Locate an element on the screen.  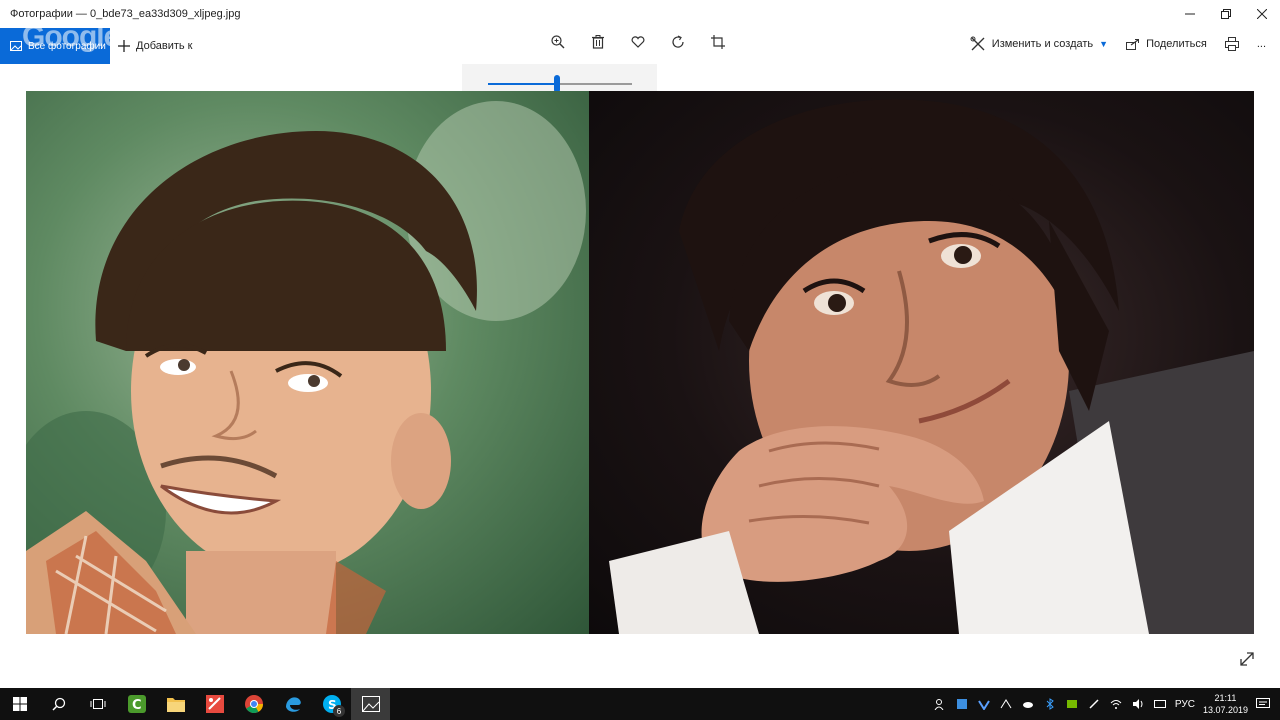
search-button is located at coordinates (58, 704).